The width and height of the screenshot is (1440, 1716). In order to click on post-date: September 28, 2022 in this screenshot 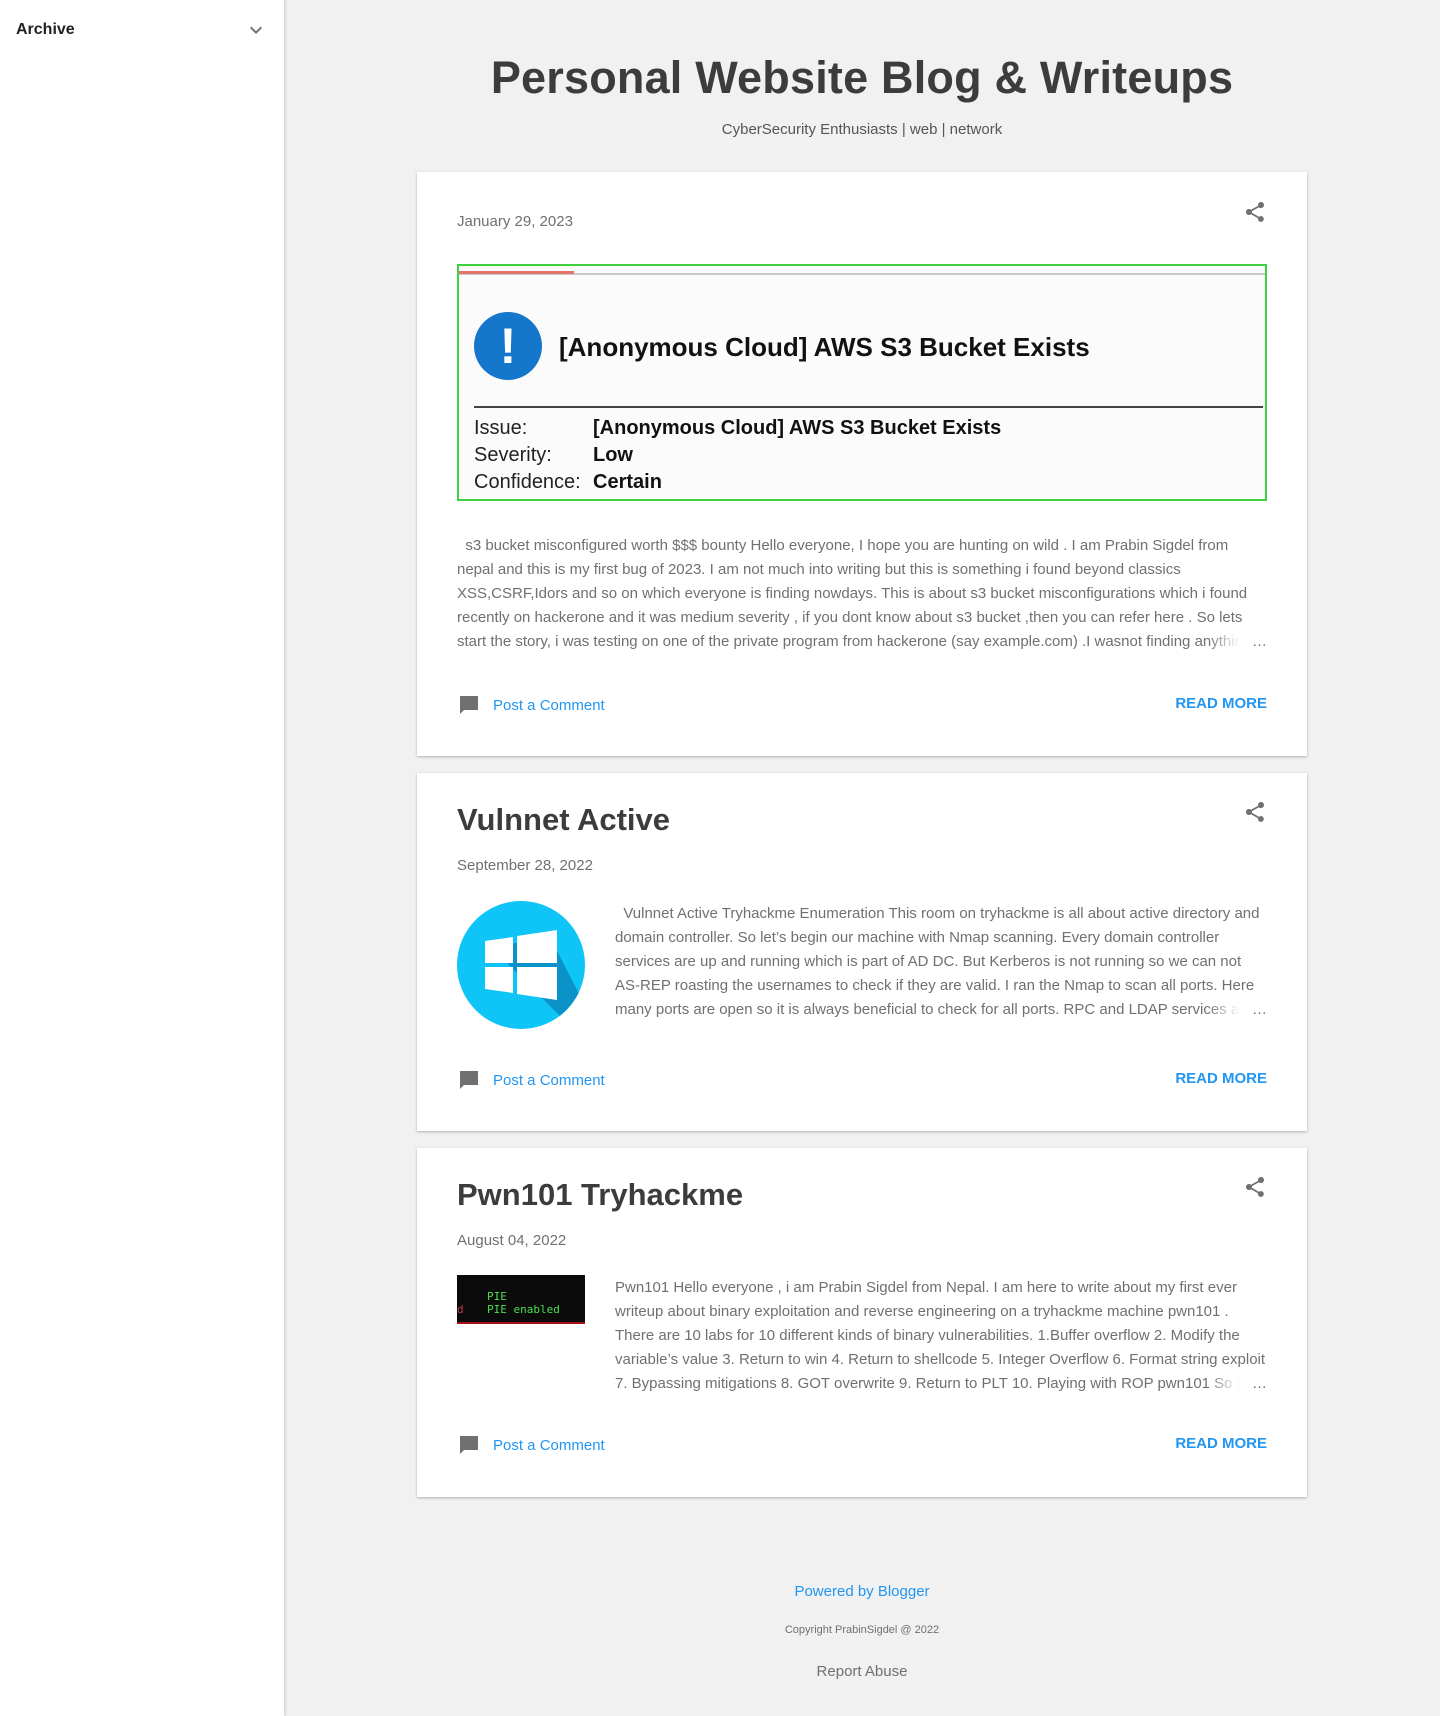, I will do `click(525, 865)`.